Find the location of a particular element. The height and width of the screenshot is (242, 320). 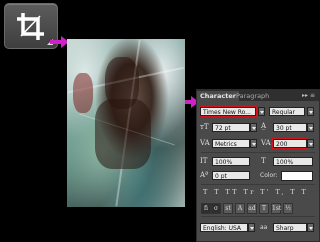

font-size-icon: ᴛT is located at coordinates (204, 127).